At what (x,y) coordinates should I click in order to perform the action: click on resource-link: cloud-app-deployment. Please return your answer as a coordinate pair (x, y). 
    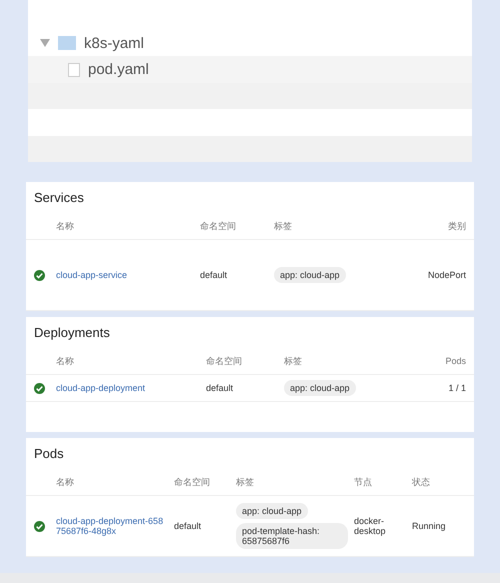
    Looking at the image, I should click on (128, 388).